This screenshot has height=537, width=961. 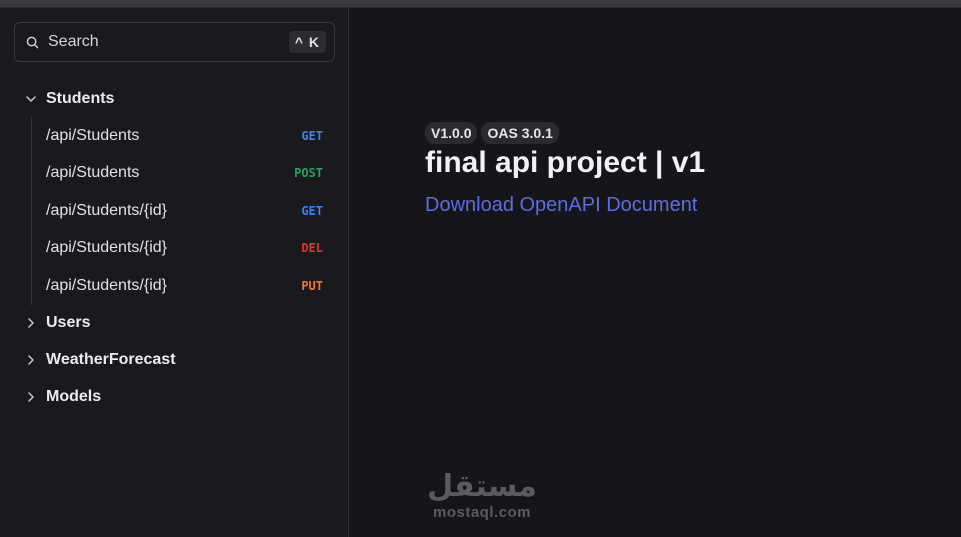 I want to click on group-label: Users, so click(x=68, y=322).